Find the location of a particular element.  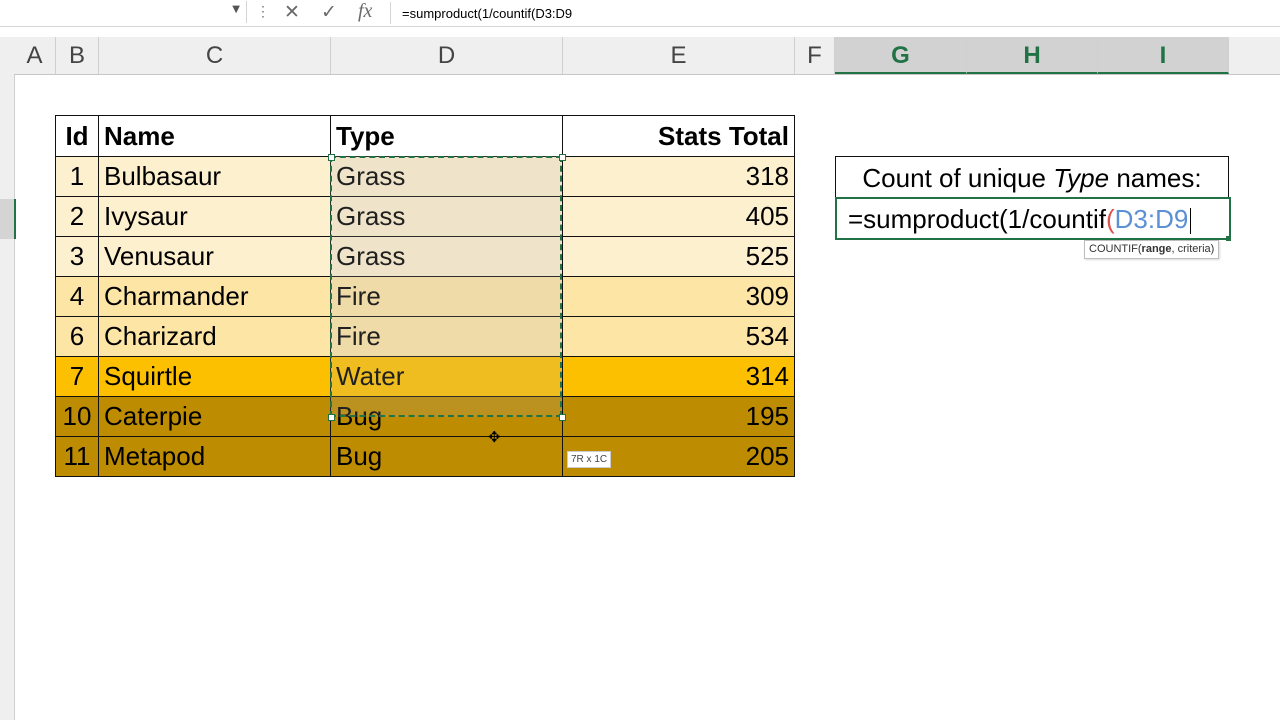

table-row: 1 Bulbasaur Grass 318 is located at coordinates (425, 176).